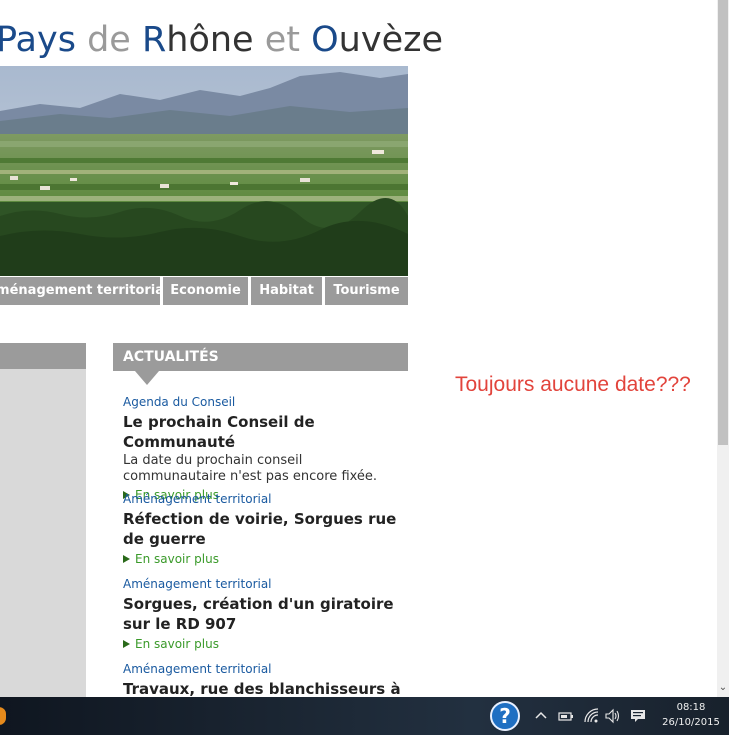  Describe the element at coordinates (147, 378) in the screenshot. I see `news-header-arrow` at that location.